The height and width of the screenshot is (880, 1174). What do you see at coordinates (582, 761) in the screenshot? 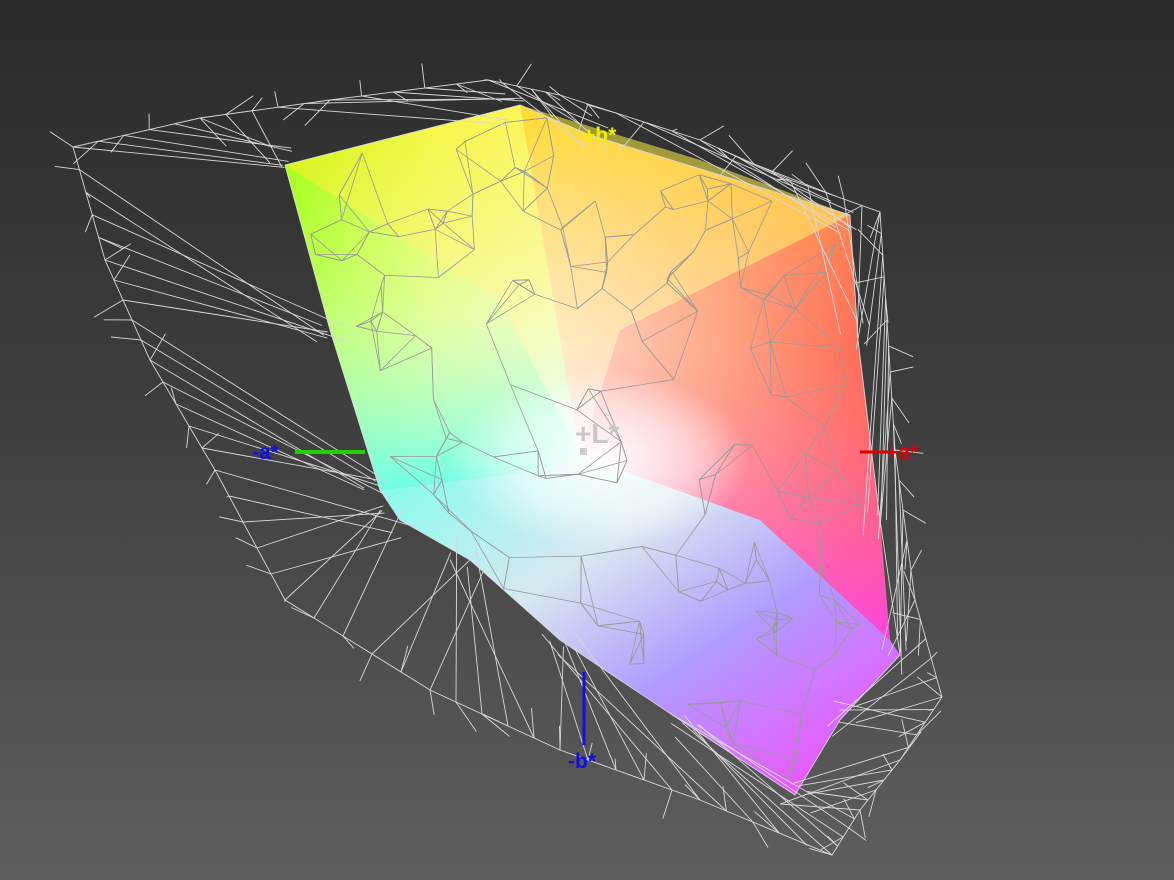
I see `minus-b-axis-label: -b*` at bounding box center [582, 761].